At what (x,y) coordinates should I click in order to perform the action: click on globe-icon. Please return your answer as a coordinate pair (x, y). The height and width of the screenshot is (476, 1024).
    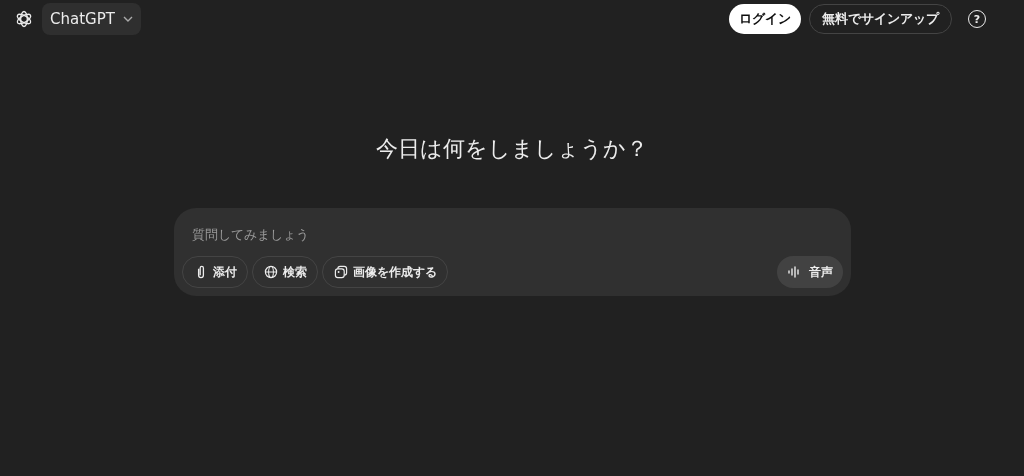
    Looking at the image, I should click on (270, 272).